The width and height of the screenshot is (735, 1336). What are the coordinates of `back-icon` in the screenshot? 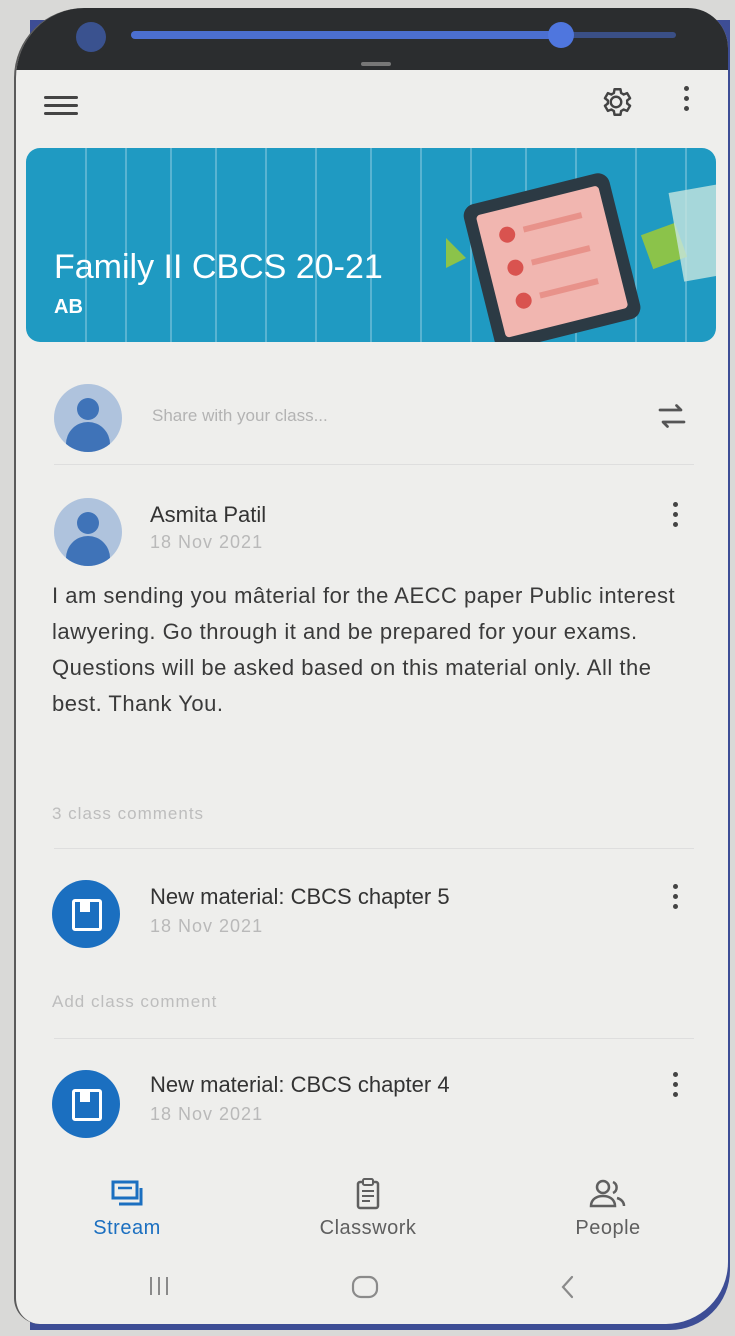 It's located at (568, 1287).